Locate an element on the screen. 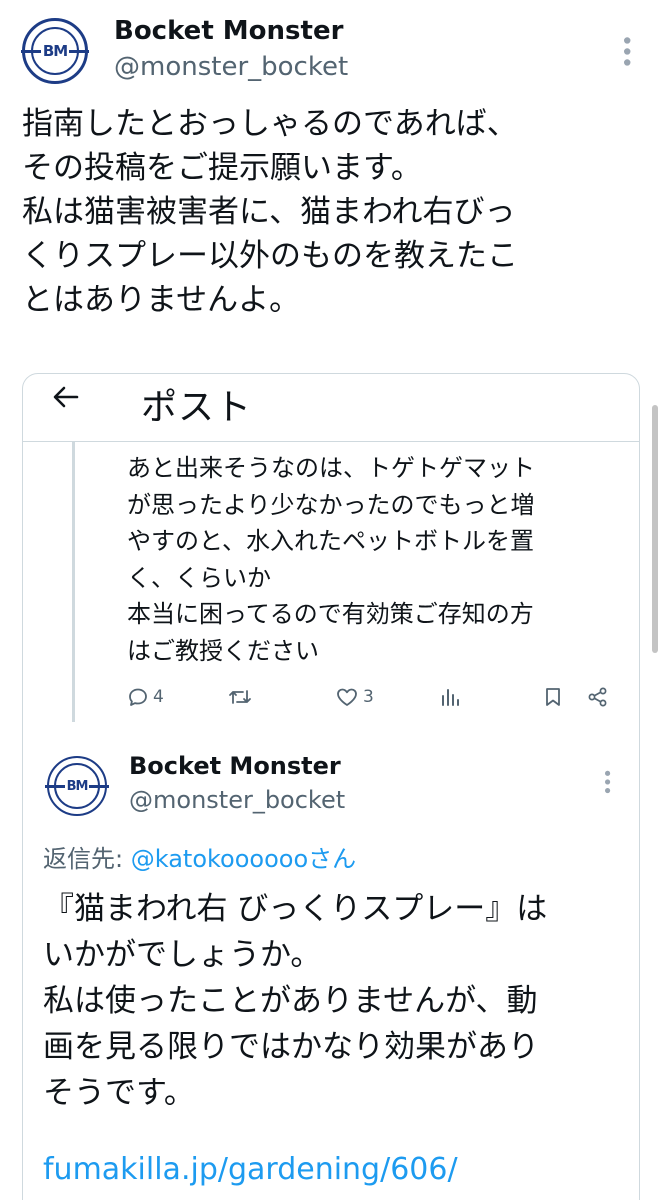  post-line: くりスプレー以外のものを教えたこ is located at coordinates (270, 256).